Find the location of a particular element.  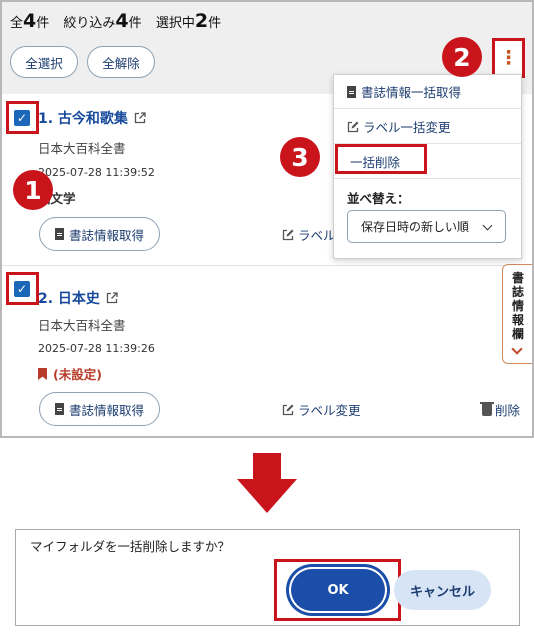

dialog-message: マイフォルダを一括削除しますか？ is located at coordinates (130, 546).